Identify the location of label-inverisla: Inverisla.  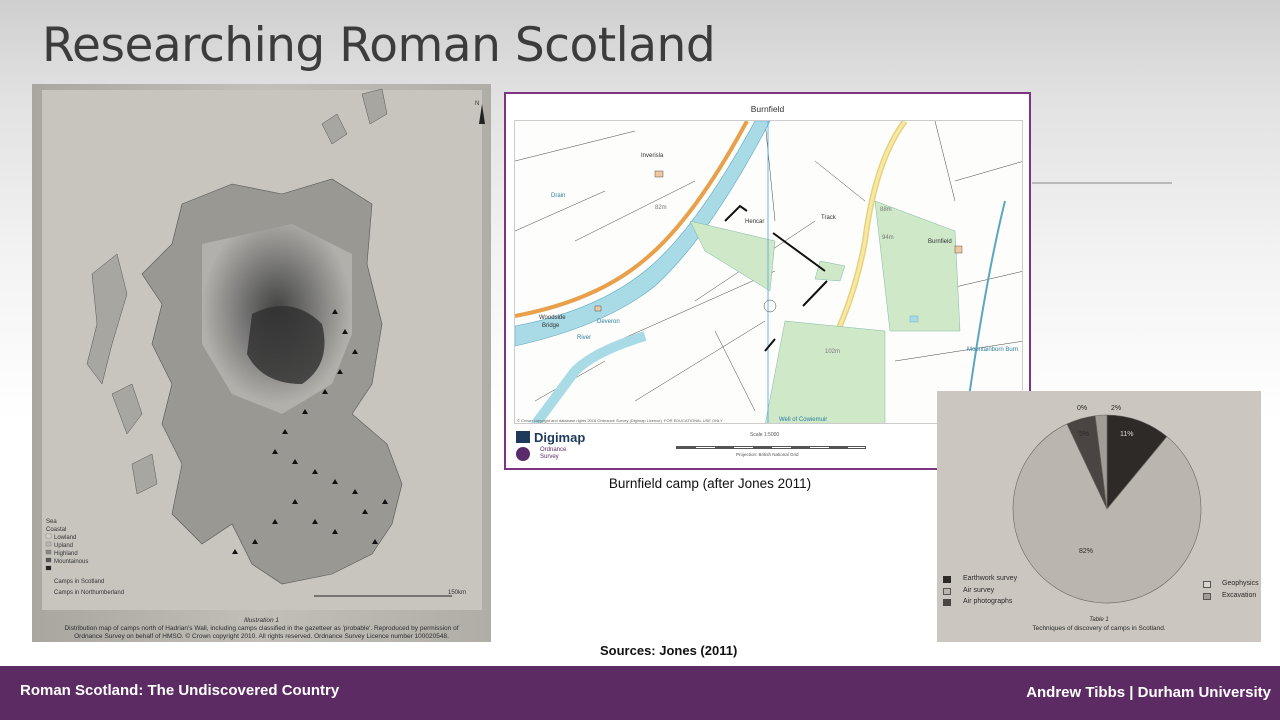
(652, 156).